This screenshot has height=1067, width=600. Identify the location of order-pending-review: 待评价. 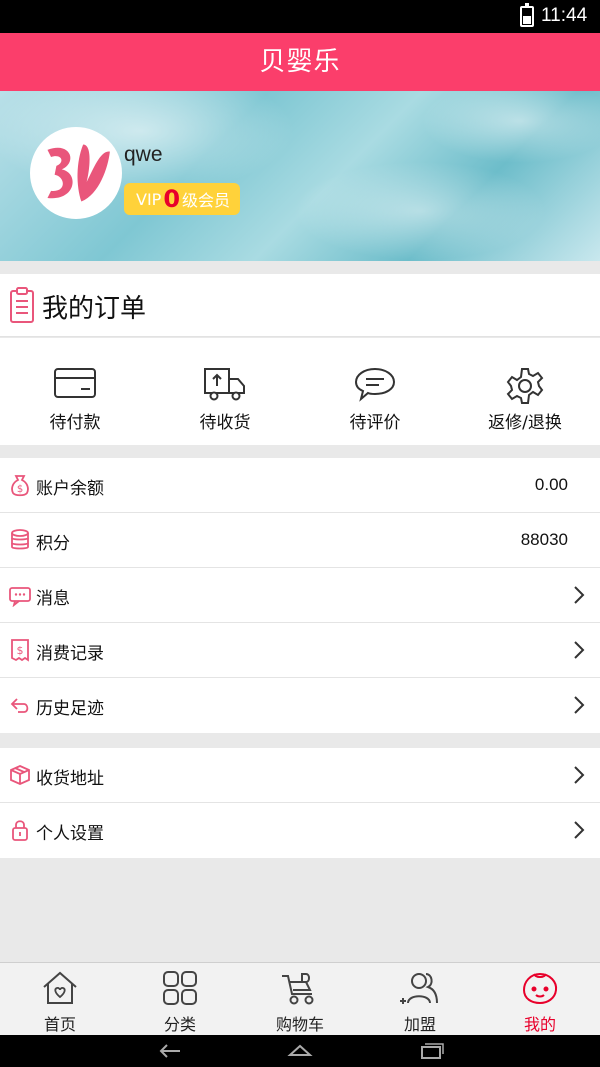
(375, 391).